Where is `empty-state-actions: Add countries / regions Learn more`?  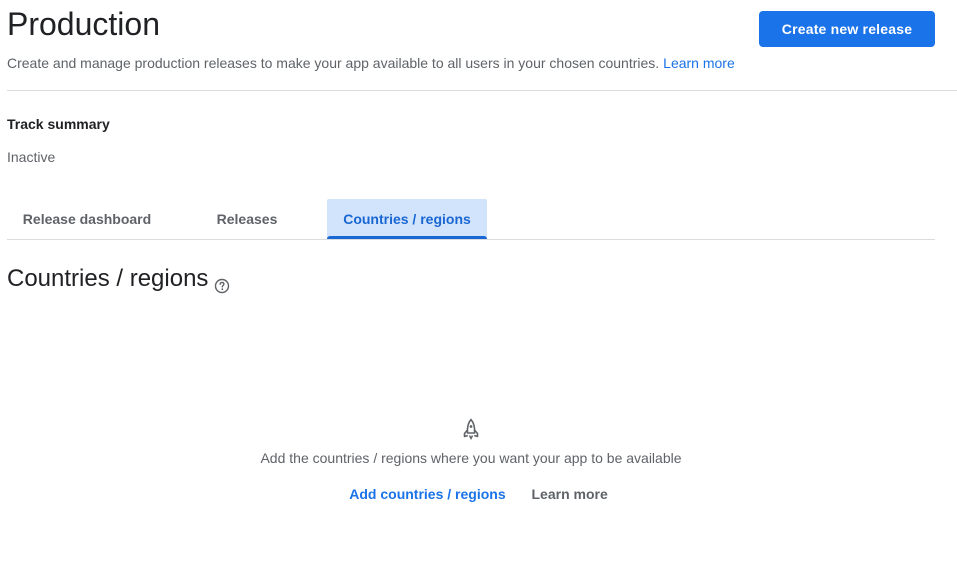
empty-state-actions: Add countries / regions Learn more is located at coordinates (478, 494).